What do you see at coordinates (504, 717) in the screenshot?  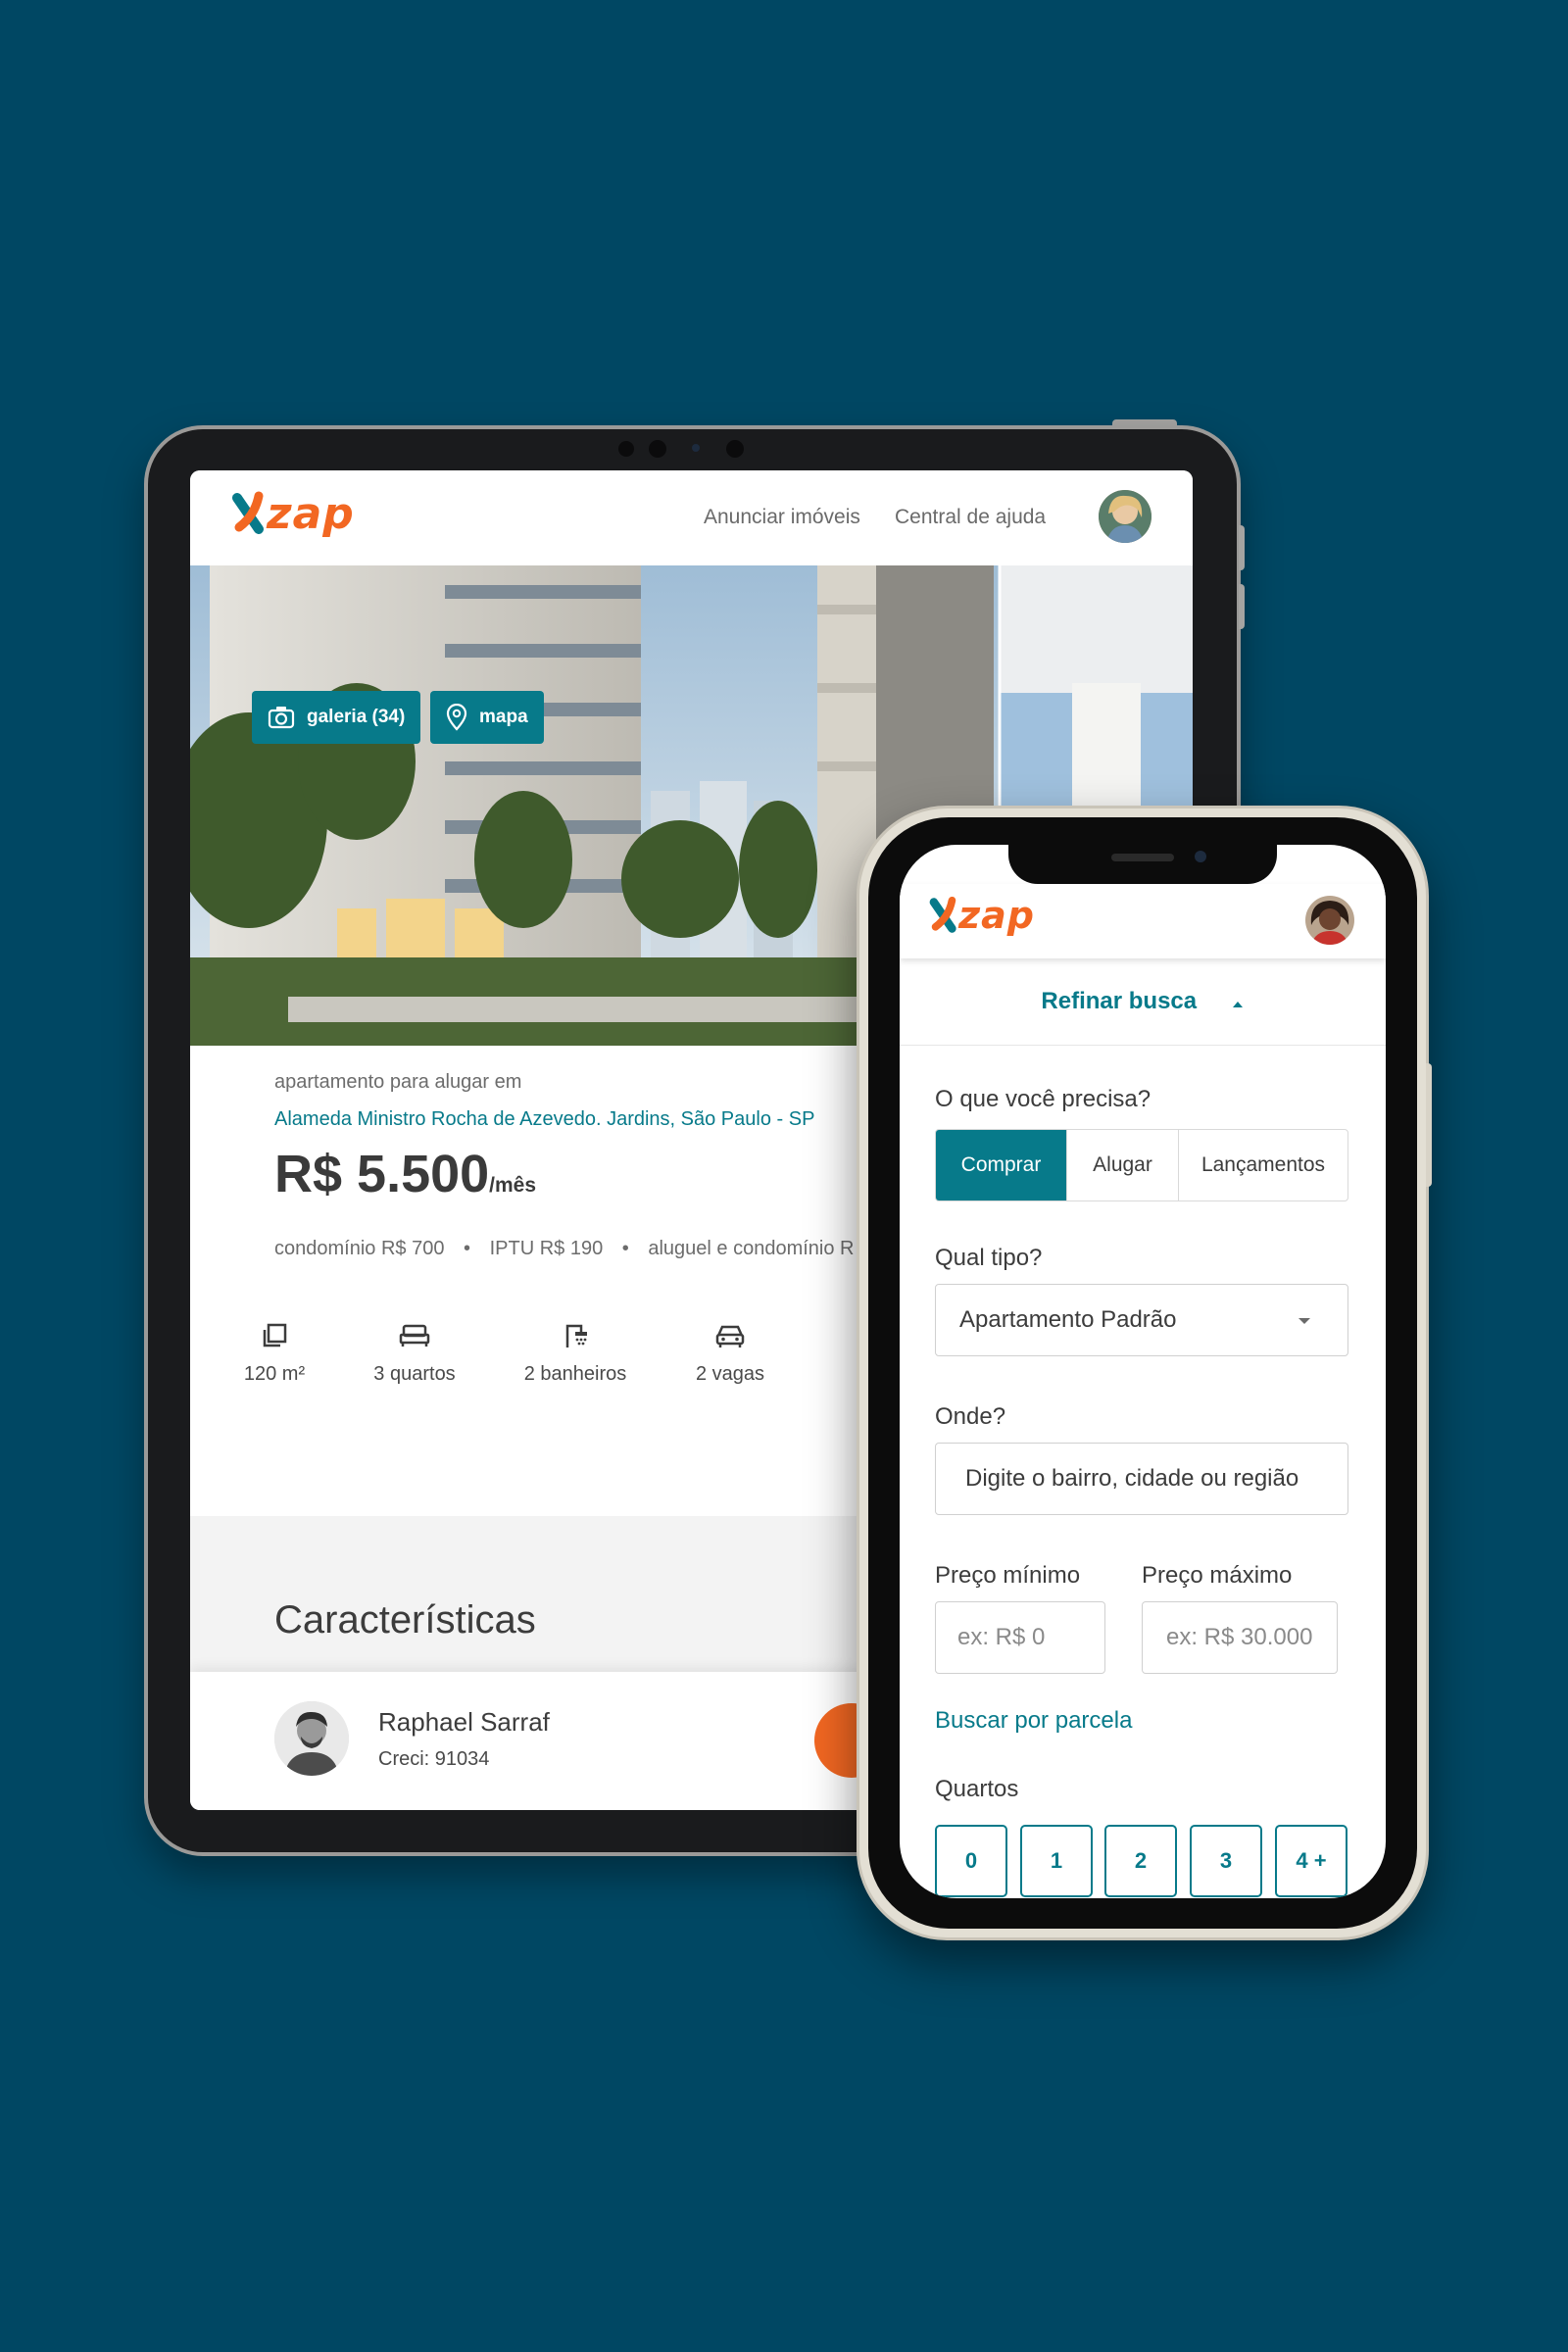 I see `map-button-label: mapa` at bounding box center [504, 717].